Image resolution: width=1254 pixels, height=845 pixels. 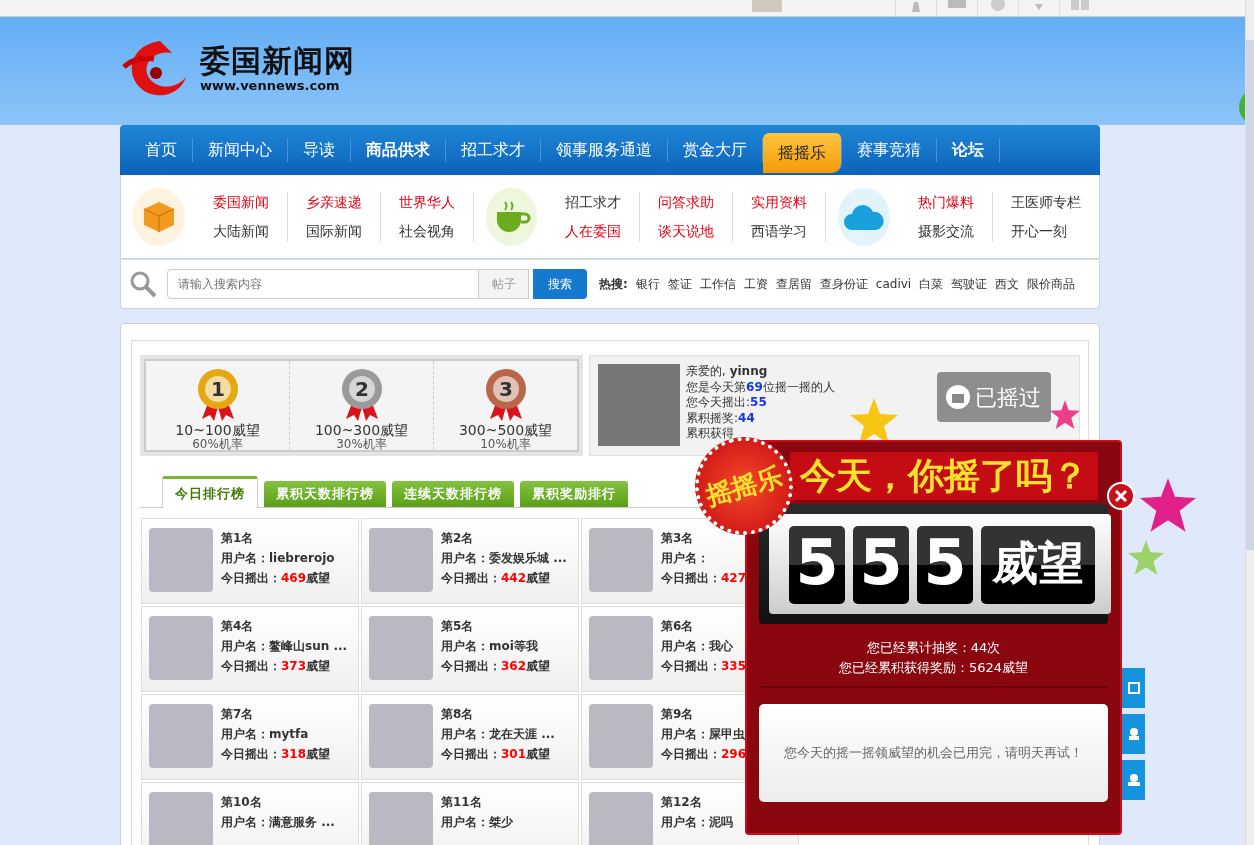 I want to click on gift-icon, so click(x=958, y=397).